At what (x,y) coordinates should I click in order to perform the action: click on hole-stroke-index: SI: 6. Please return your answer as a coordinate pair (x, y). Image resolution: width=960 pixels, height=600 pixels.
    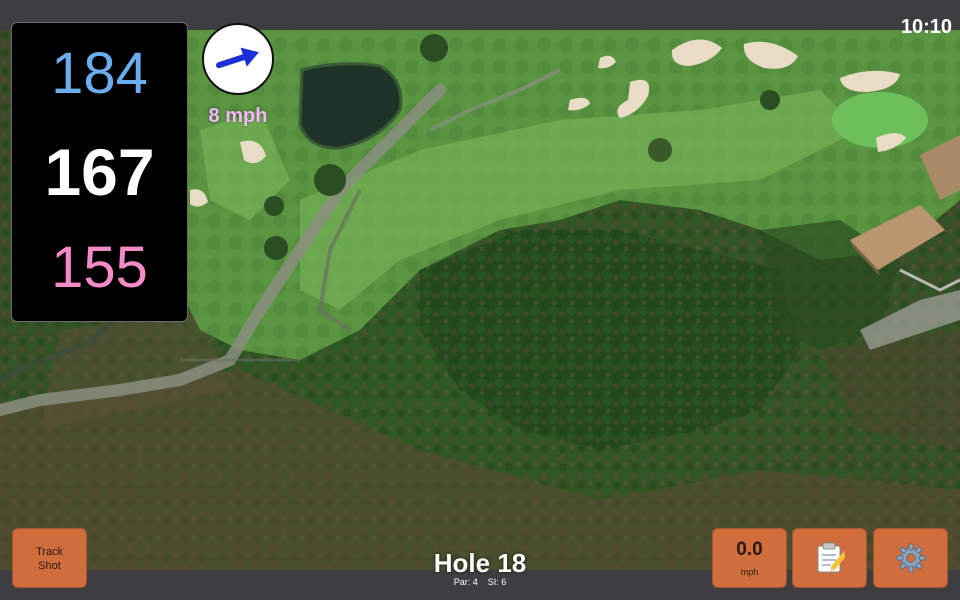
    Looking at the image, I should click on (497, 582).